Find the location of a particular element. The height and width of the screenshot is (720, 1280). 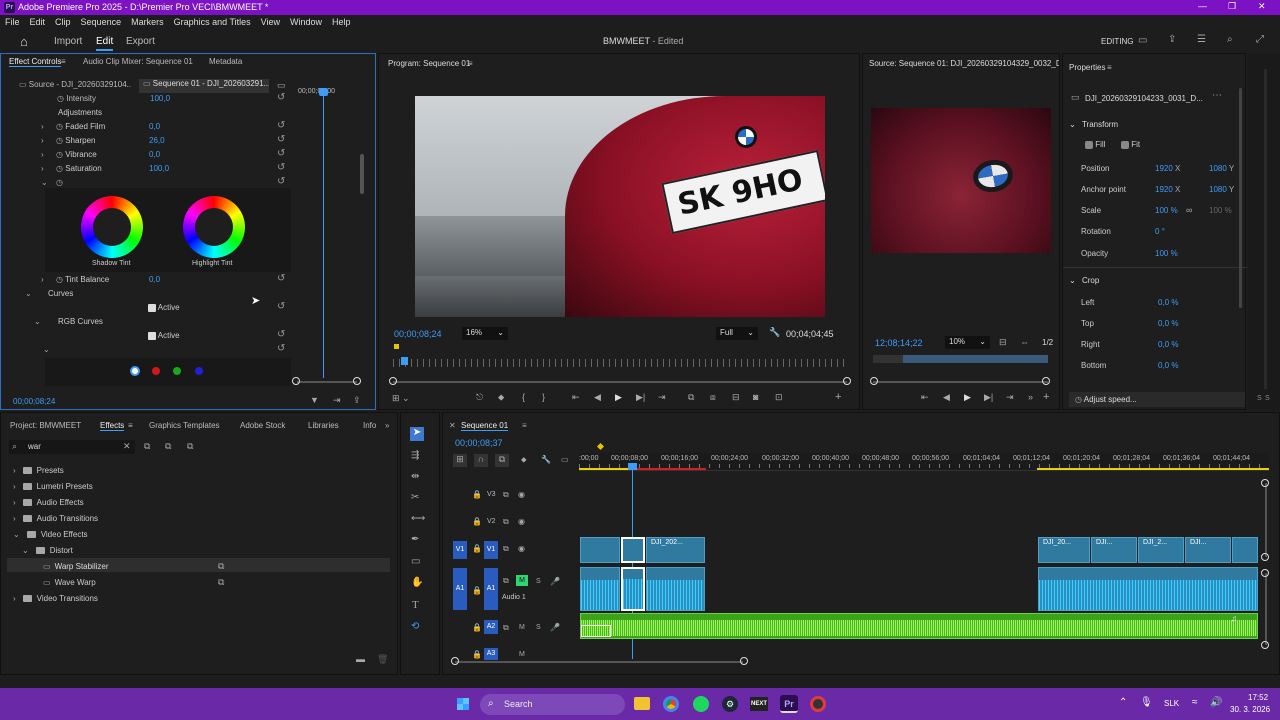

source-zoom-right is located at coordinates (1046, 381).